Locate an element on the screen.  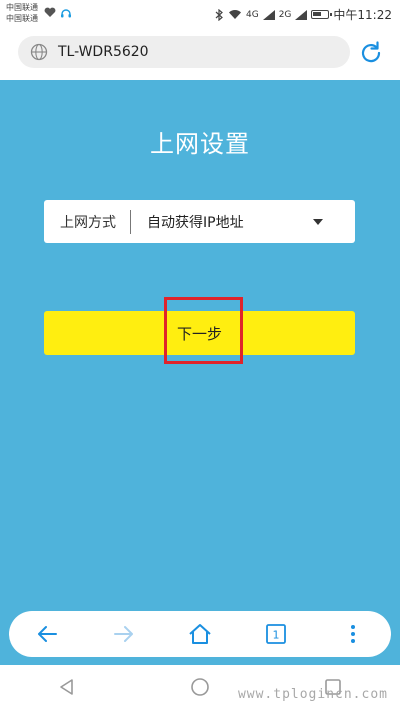
address-bar-row: TL-WDR5620 is located at coordinates (200, 54).